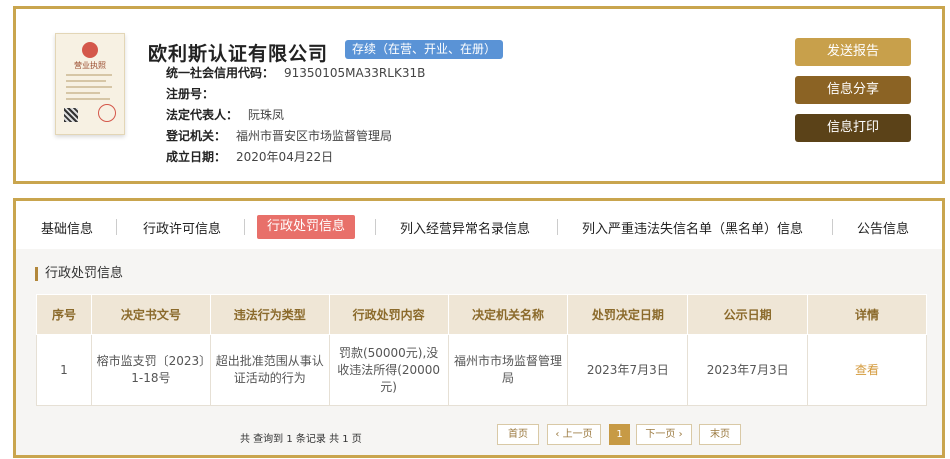  I want to click on info-row-authority: 登记机关： 福州市晋安区市场监督管理局, so click(279, 136).